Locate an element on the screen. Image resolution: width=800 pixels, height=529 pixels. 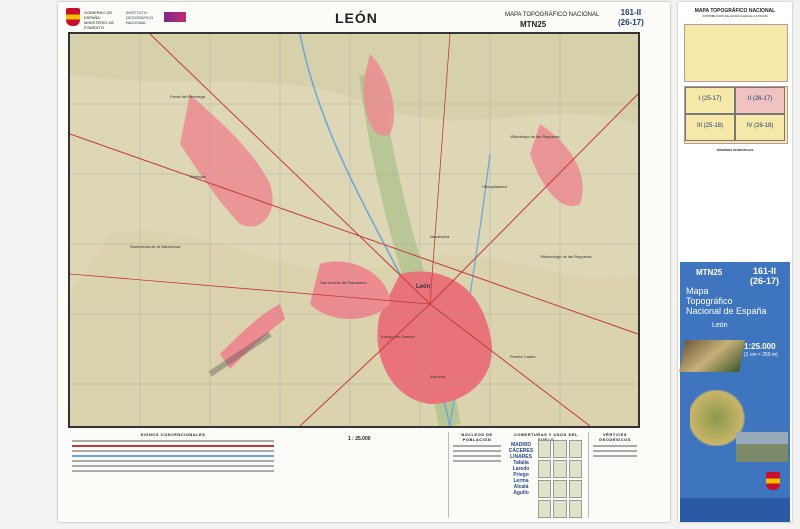
admin-cell-1: I (25-17) is located at coordinates (710, 100).